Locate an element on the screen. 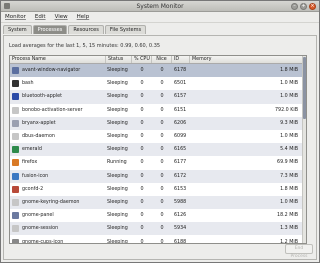 The image size is (320, 263). table-row: emerald Sleeping 0 0 6165 5.4 MiB is located at coordinates (158, 150).